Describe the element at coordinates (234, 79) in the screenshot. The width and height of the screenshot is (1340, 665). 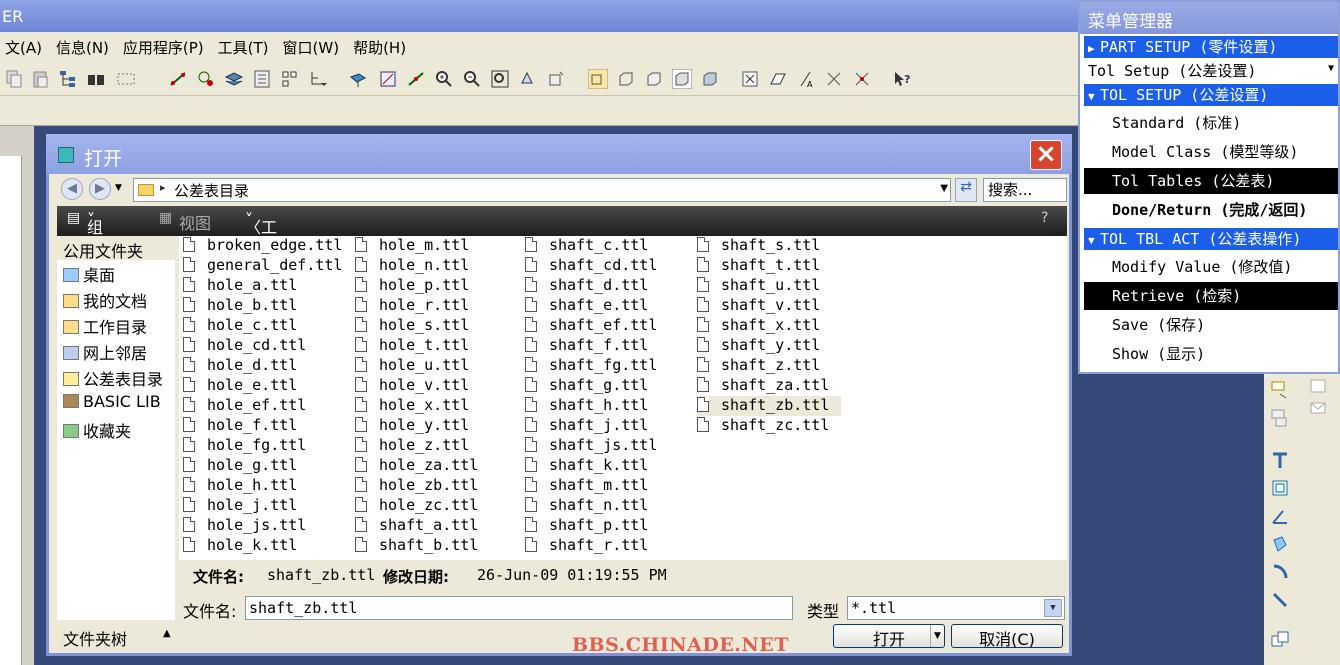
I see `layers-icon` at that location.